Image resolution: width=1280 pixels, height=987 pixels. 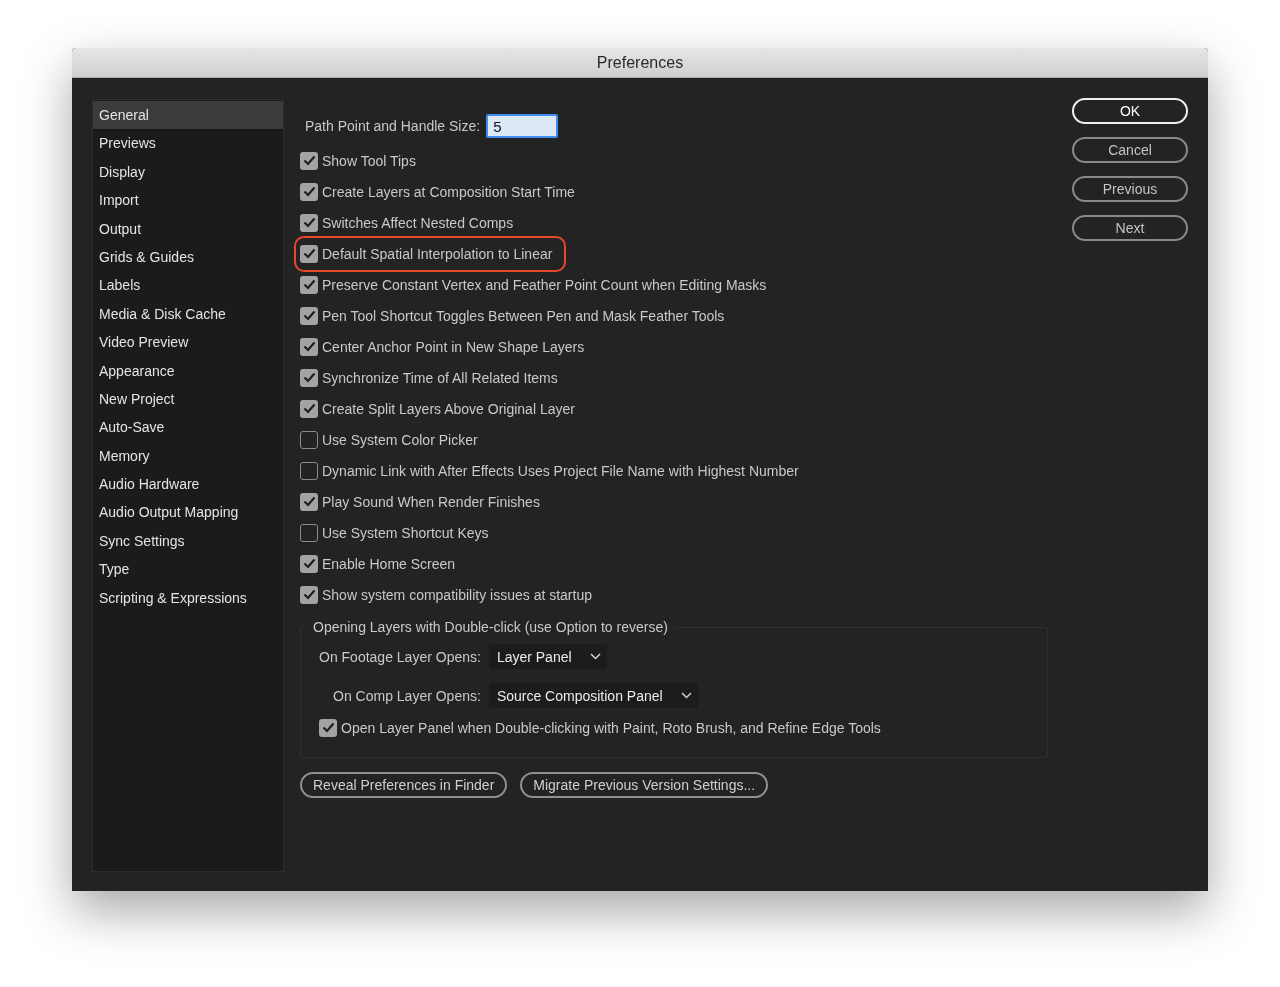 I want to click on action-button: Reveal Preferences in Finder, so click(x=404, y=785).